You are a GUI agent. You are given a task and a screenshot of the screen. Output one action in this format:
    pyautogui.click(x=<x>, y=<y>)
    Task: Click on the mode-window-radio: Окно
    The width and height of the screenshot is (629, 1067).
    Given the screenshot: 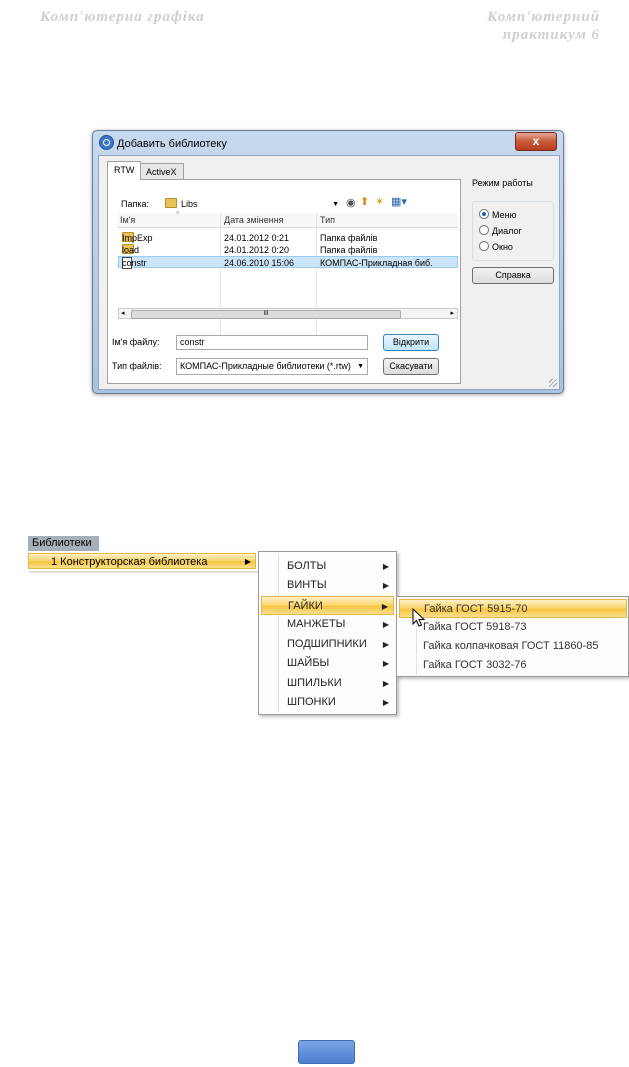 What is the action you would take?
    pyautogui.click(x=496, y=247)
    